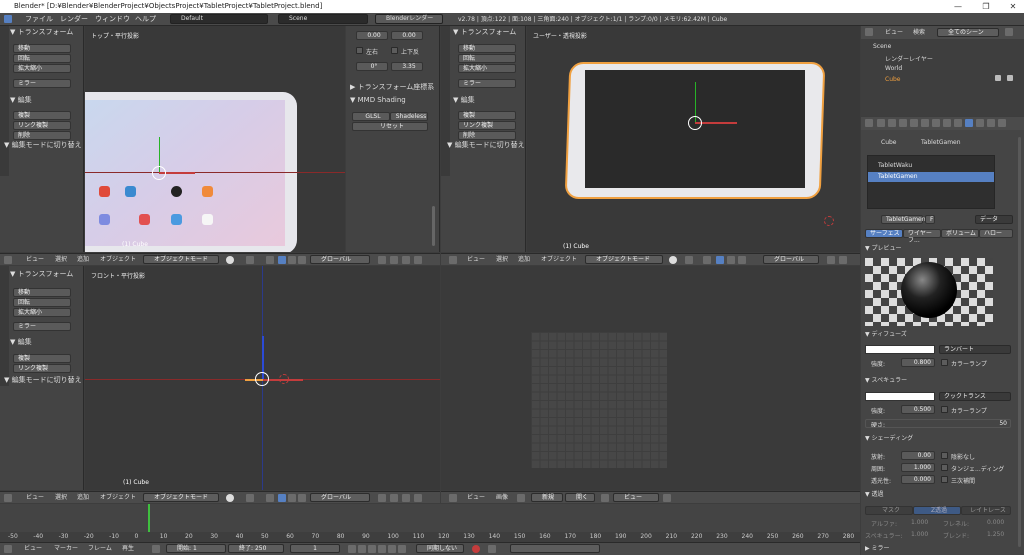 The image size is (1024, 555). I want to click on scene-tab-icon, so click(903, 123).